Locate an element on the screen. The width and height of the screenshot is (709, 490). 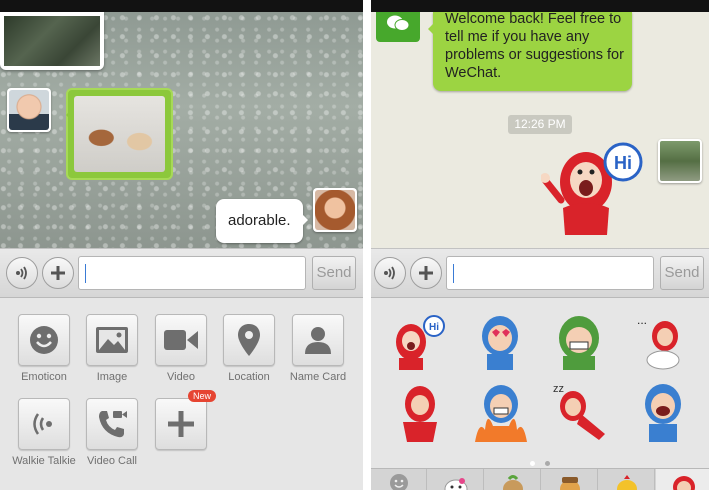
tab-hat-stickers is located at coordinates (570, 479).